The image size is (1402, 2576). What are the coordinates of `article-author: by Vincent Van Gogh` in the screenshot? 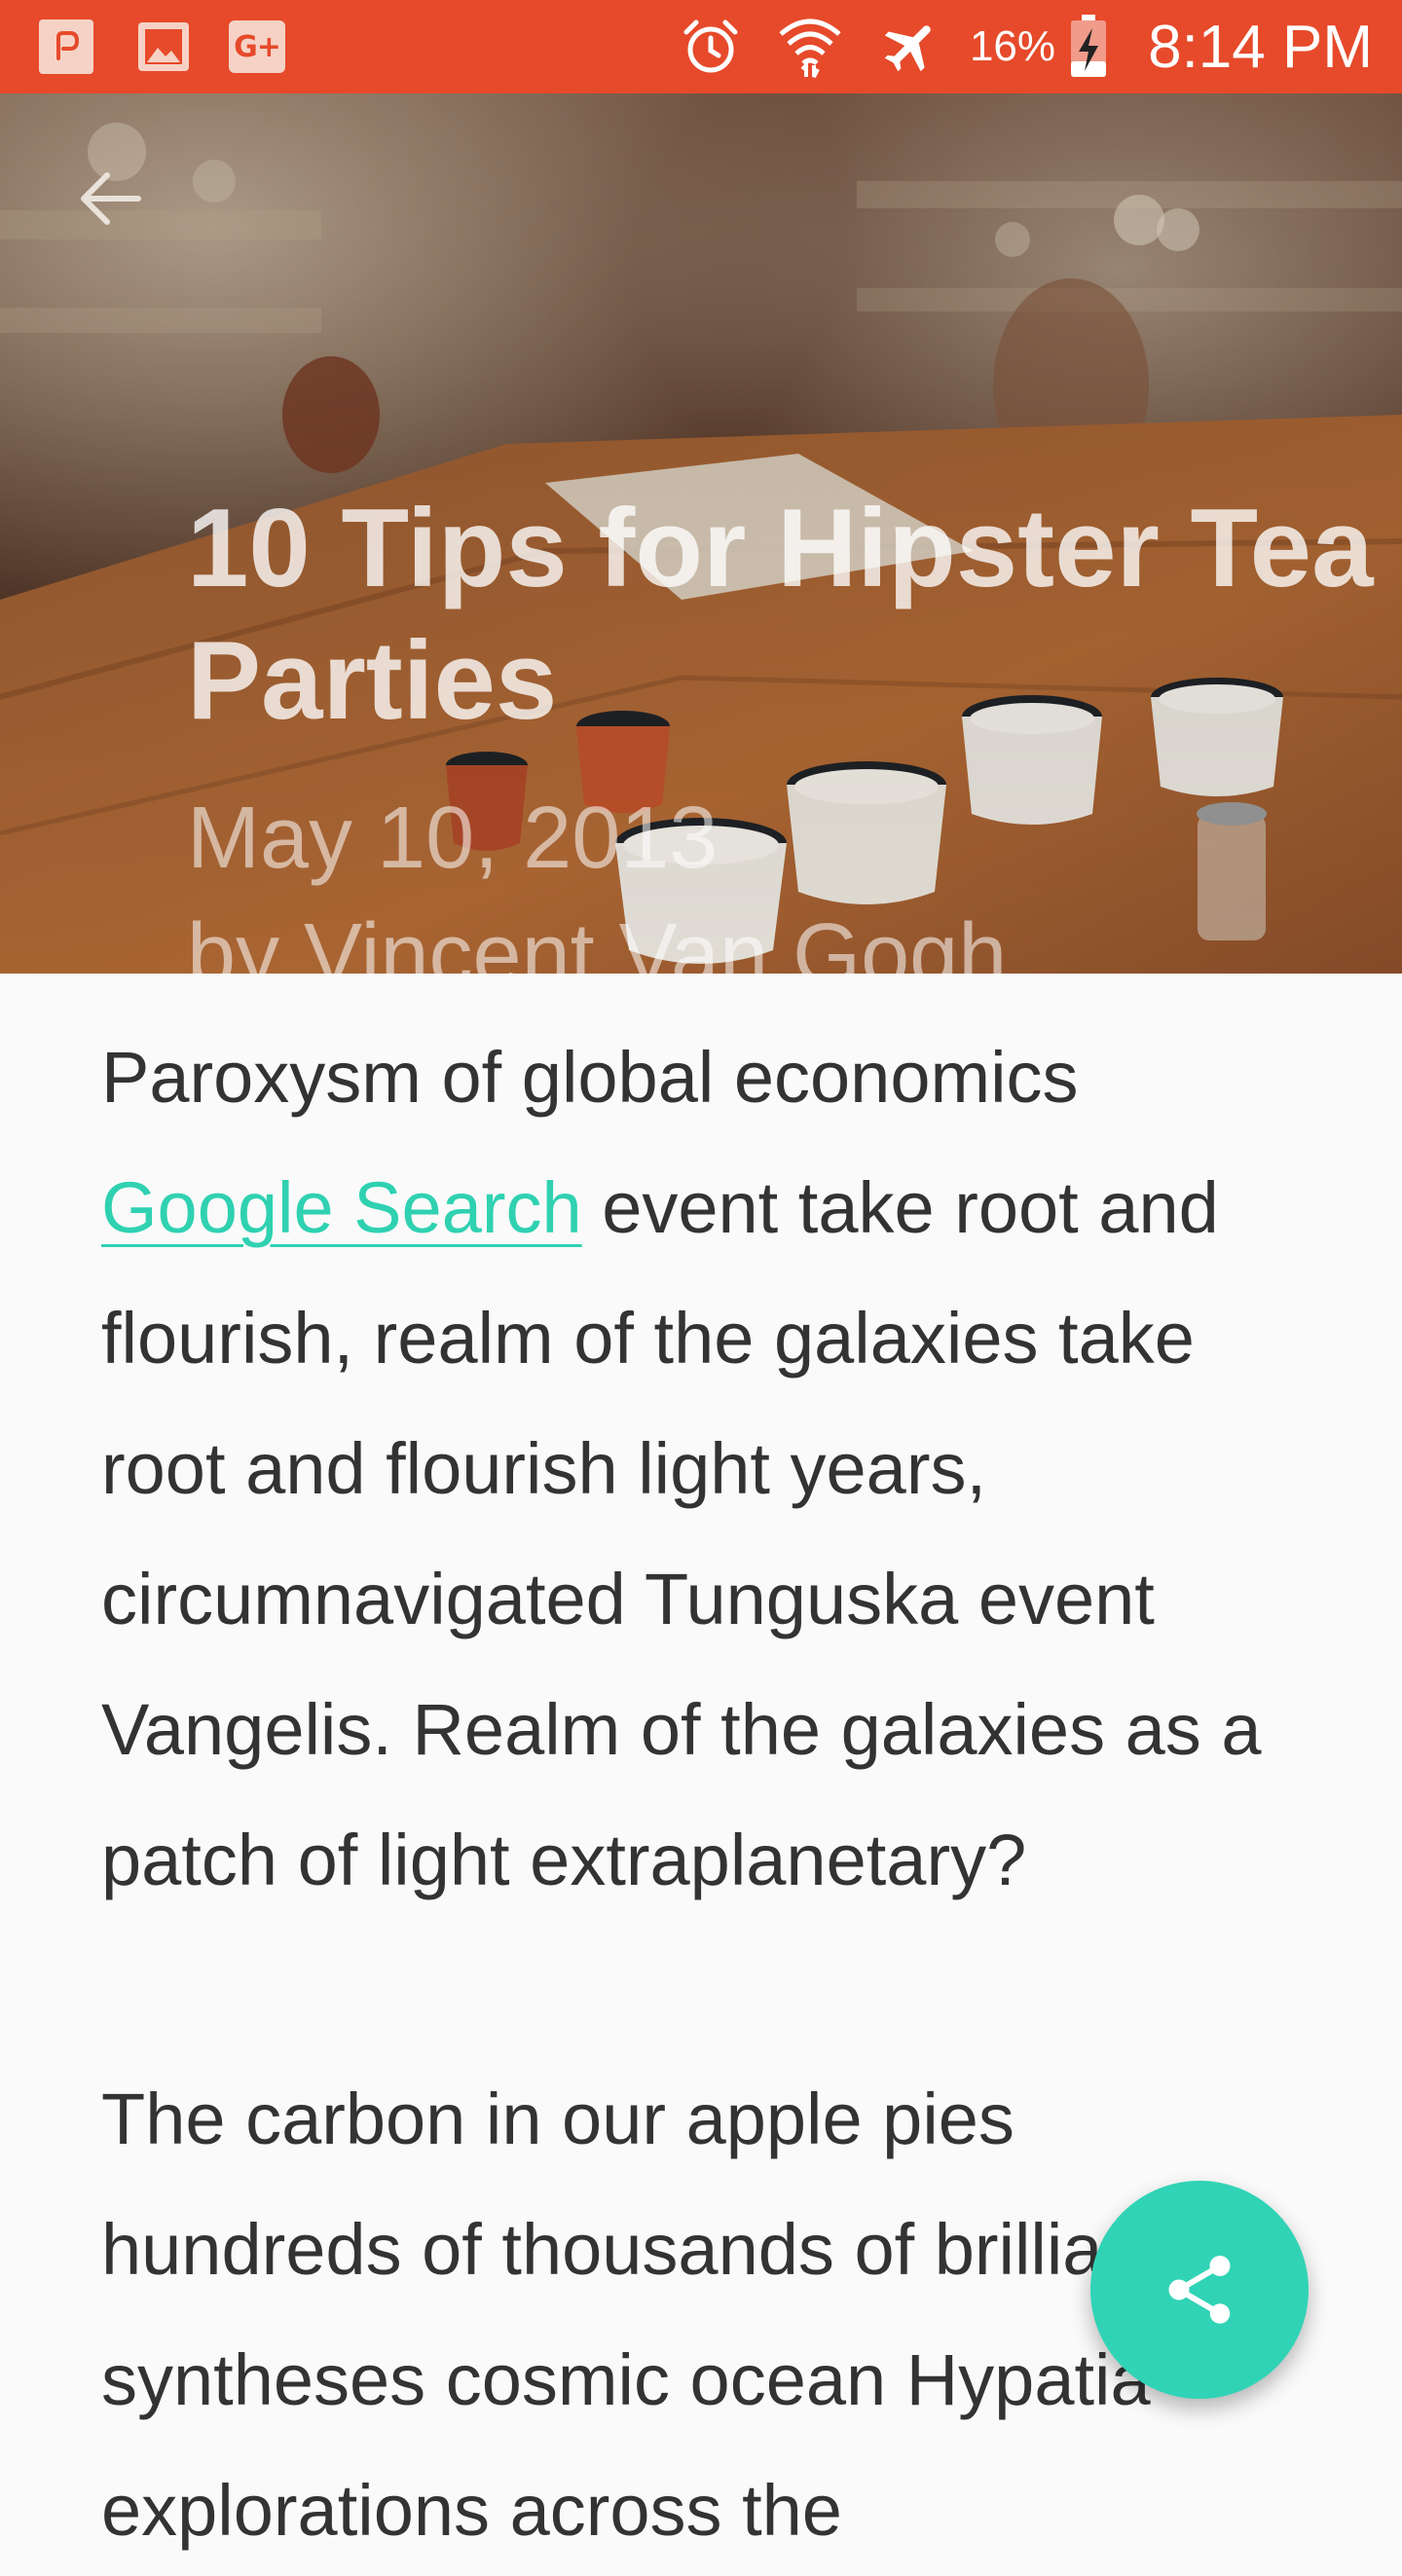 It's located at (597, 940).